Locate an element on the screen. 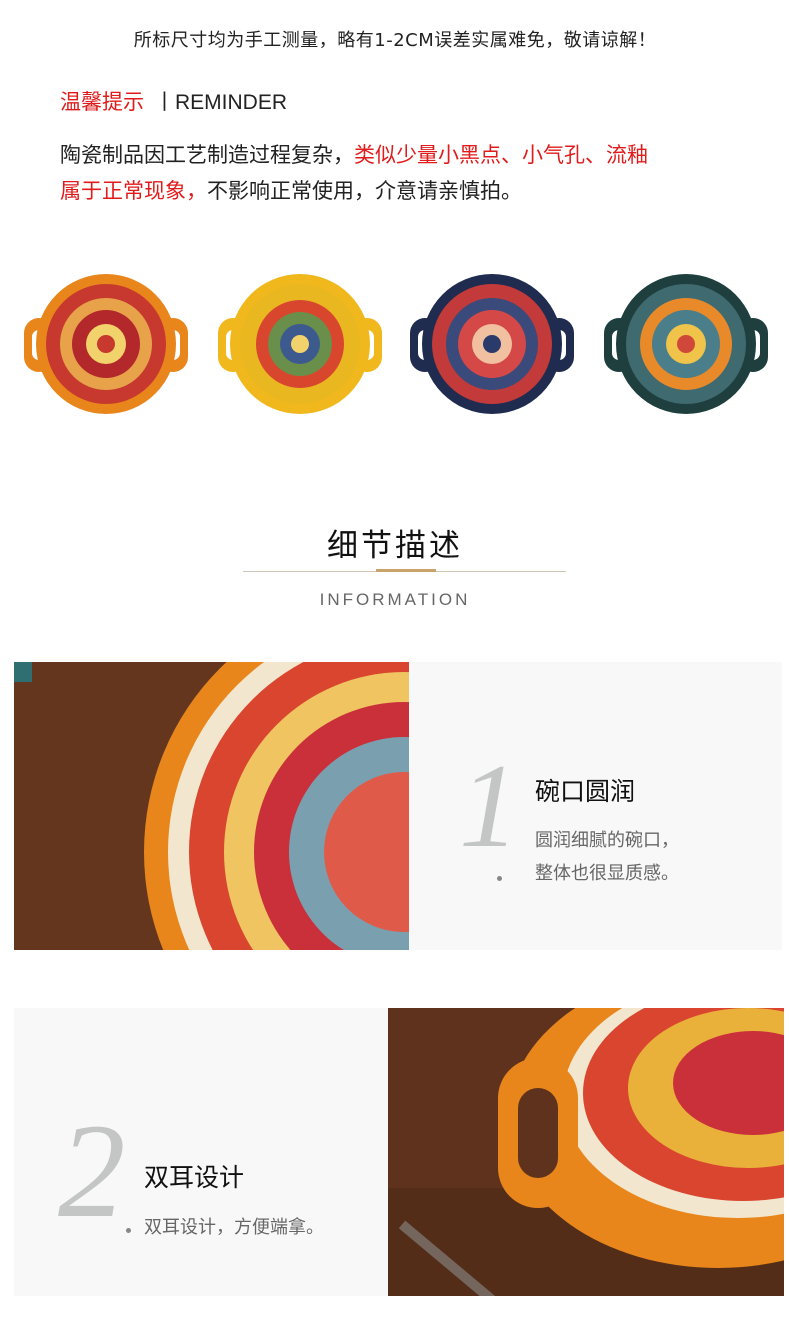 Image resolution: width=790 pixels, height=1319 pixels. section-divider-accent is located at coordinates (406, 570).